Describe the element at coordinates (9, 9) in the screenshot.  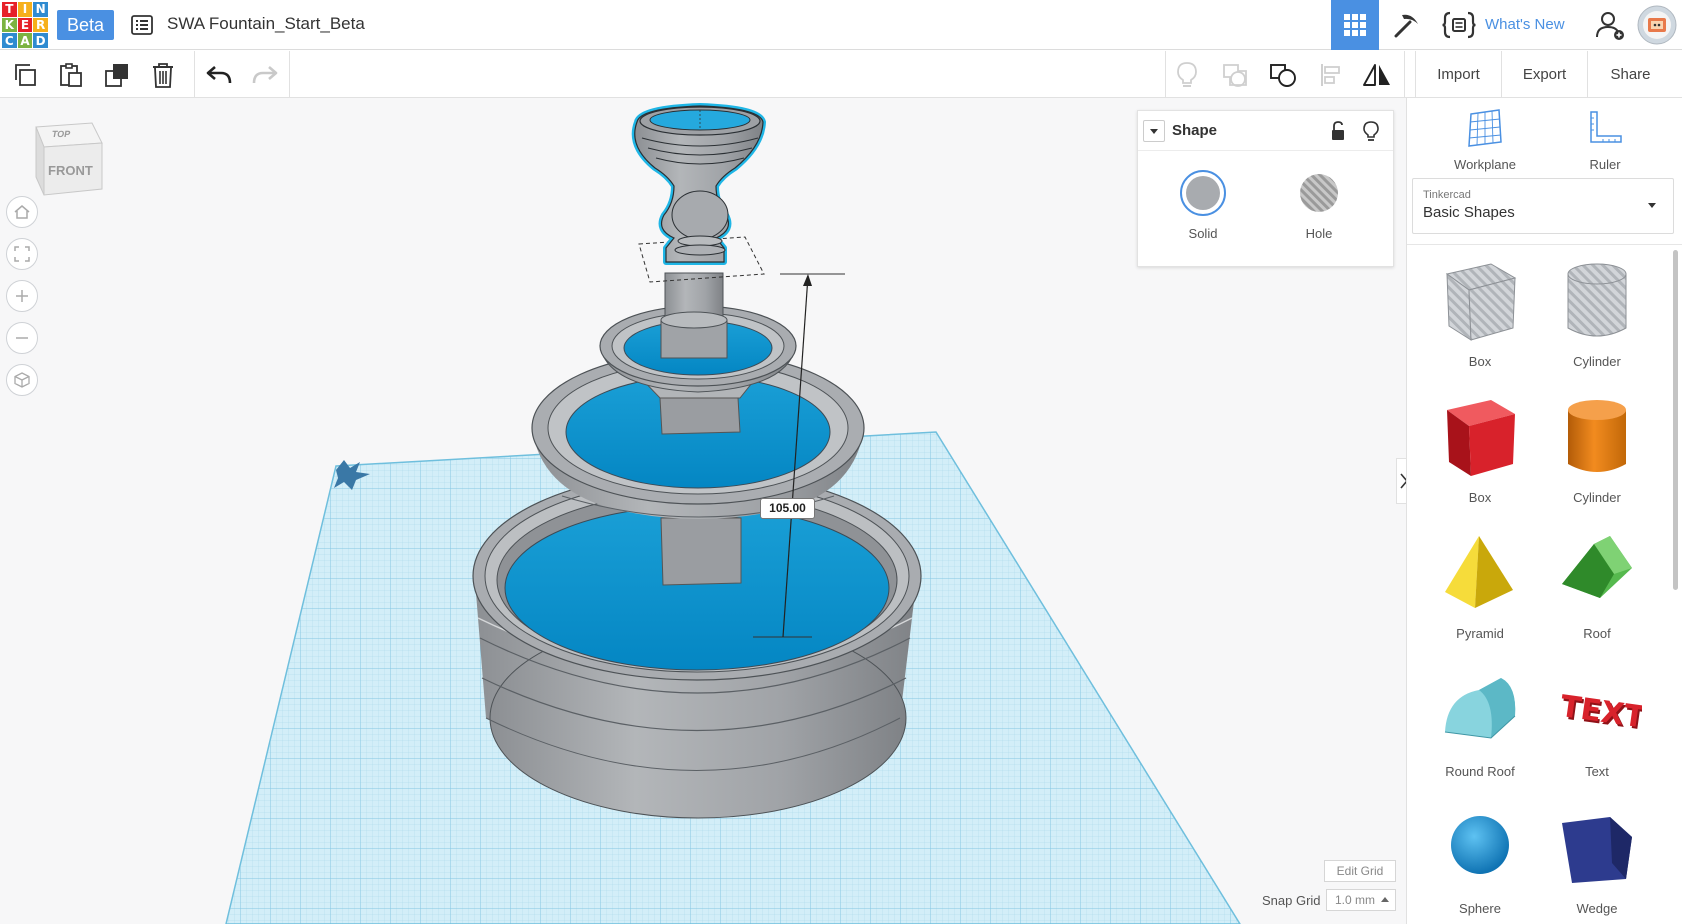
I see `logo-letter: T` at that location.